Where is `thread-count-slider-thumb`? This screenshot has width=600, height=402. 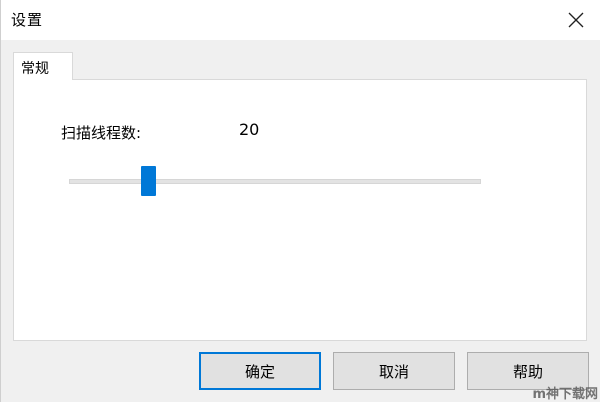 thread-count-slider-thumb is located at coordinates (148, 181).